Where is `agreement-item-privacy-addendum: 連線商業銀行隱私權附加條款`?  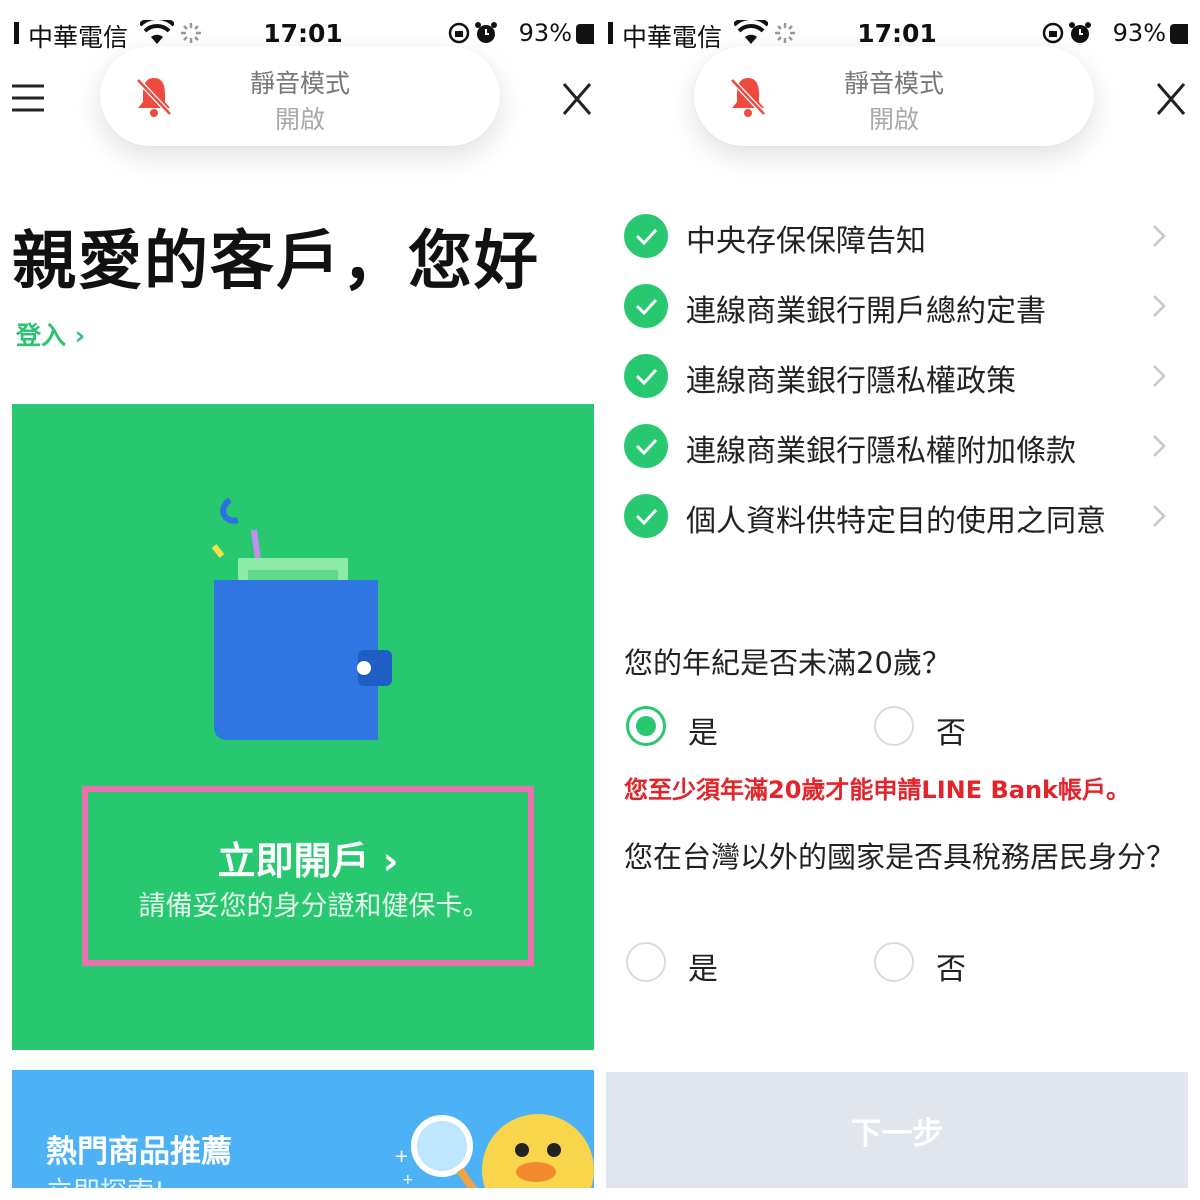
agreement-item-privacy-addendum: 連線商業銀行隱私權附加條款 is located at coordinates (904, 455).